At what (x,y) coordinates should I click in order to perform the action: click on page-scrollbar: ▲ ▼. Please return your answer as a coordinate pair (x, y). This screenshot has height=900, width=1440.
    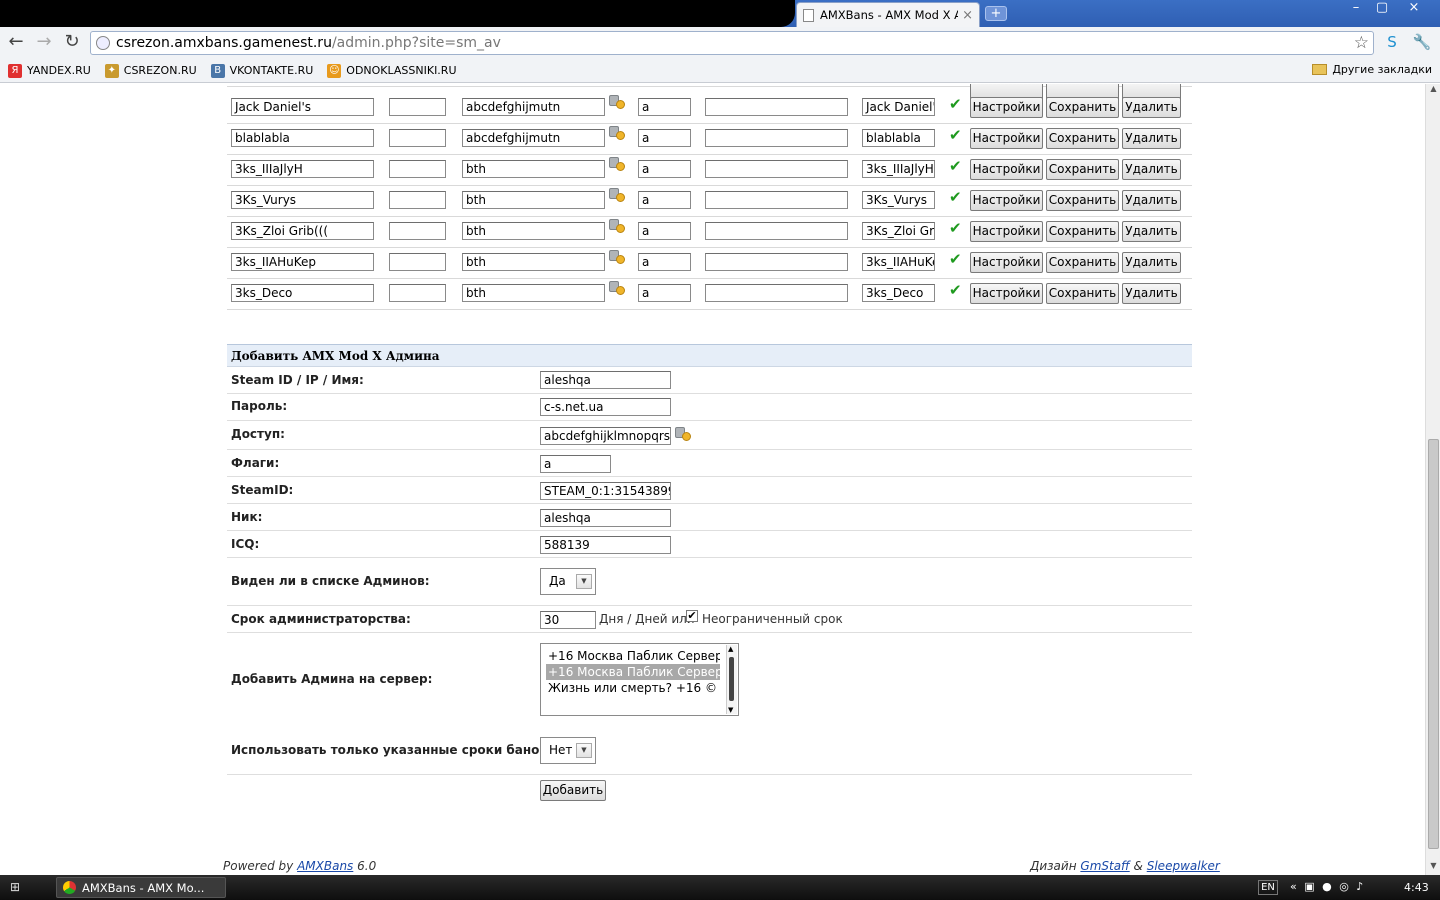
    Looking at the image, I should click on (1432, 479).